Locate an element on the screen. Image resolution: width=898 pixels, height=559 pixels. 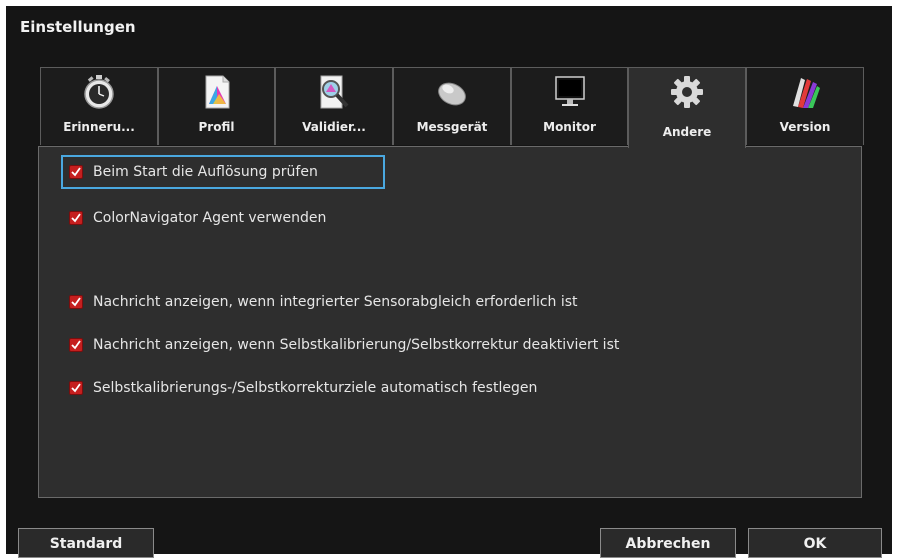
tab-label: Profil is located at coordinates (216, 127).